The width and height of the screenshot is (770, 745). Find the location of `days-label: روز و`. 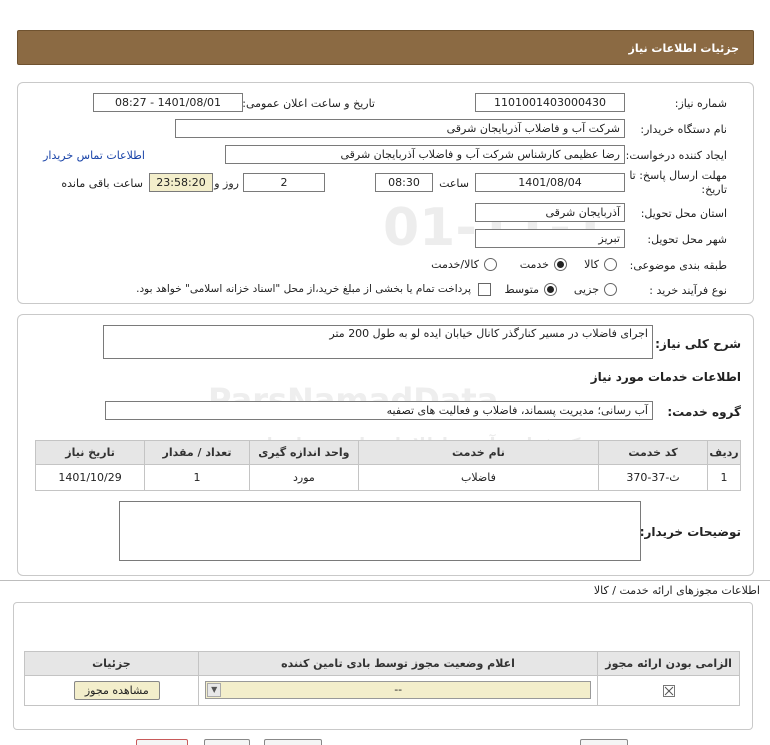

days-label: روز و is located at coordinates (226, 183).